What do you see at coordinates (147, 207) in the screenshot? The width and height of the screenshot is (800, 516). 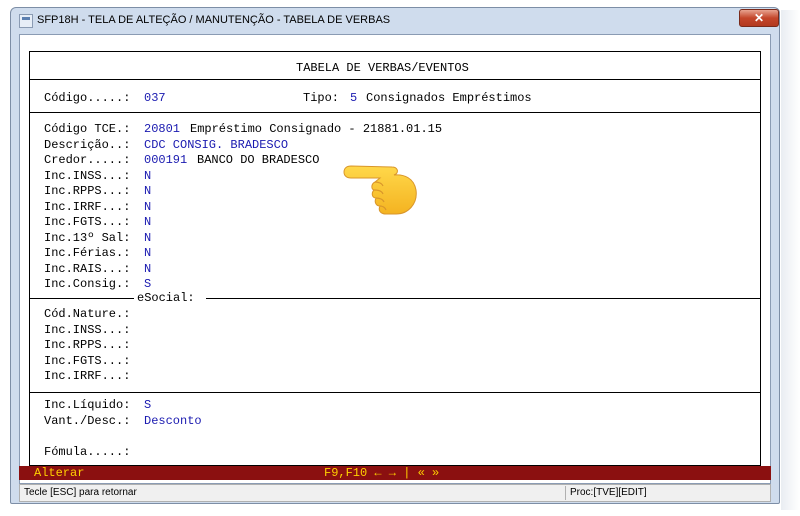 I see `inc-irrf-field: N` at bounding box center [147, 207].